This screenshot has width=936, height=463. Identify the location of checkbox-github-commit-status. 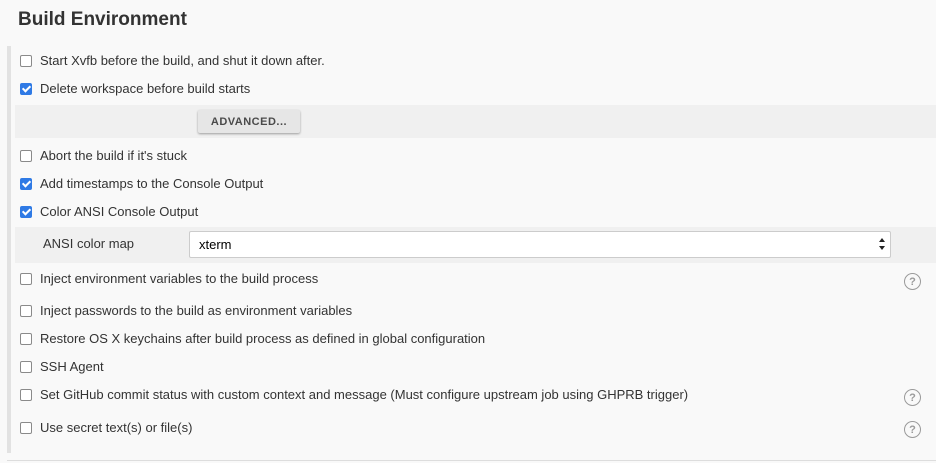
(26, 395).